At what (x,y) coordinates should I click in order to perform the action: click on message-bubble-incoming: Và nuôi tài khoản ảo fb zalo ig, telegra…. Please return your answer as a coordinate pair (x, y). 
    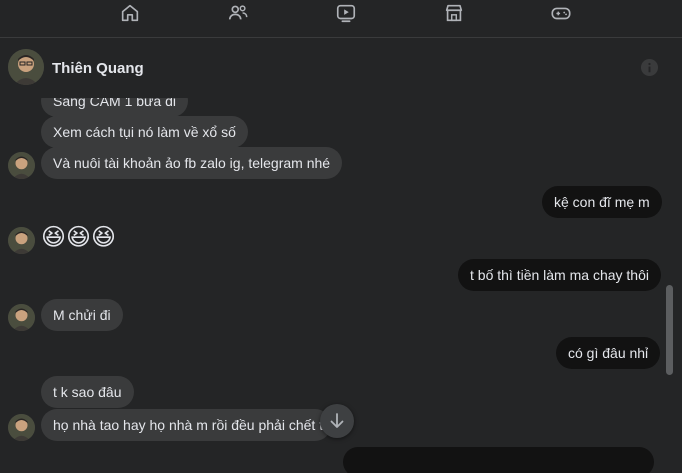
    Looking at the image, I should click on (192, 163).